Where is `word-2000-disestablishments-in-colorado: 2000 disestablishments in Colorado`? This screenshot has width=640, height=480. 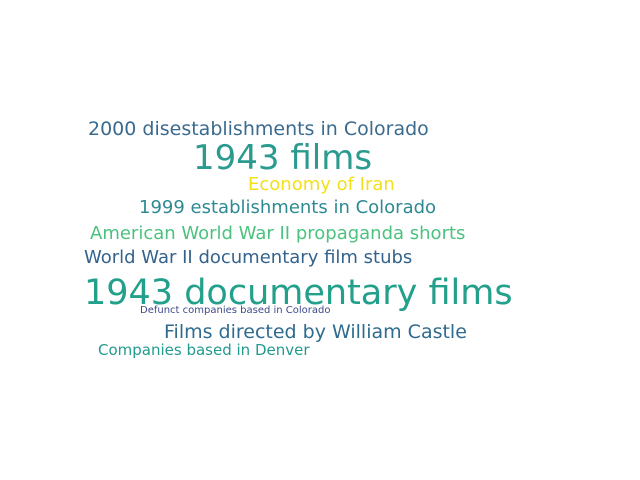
word-2000-disestablishments-in-colorado: 2000 disestablishments in Colorado is located at coordinates (258, 129).